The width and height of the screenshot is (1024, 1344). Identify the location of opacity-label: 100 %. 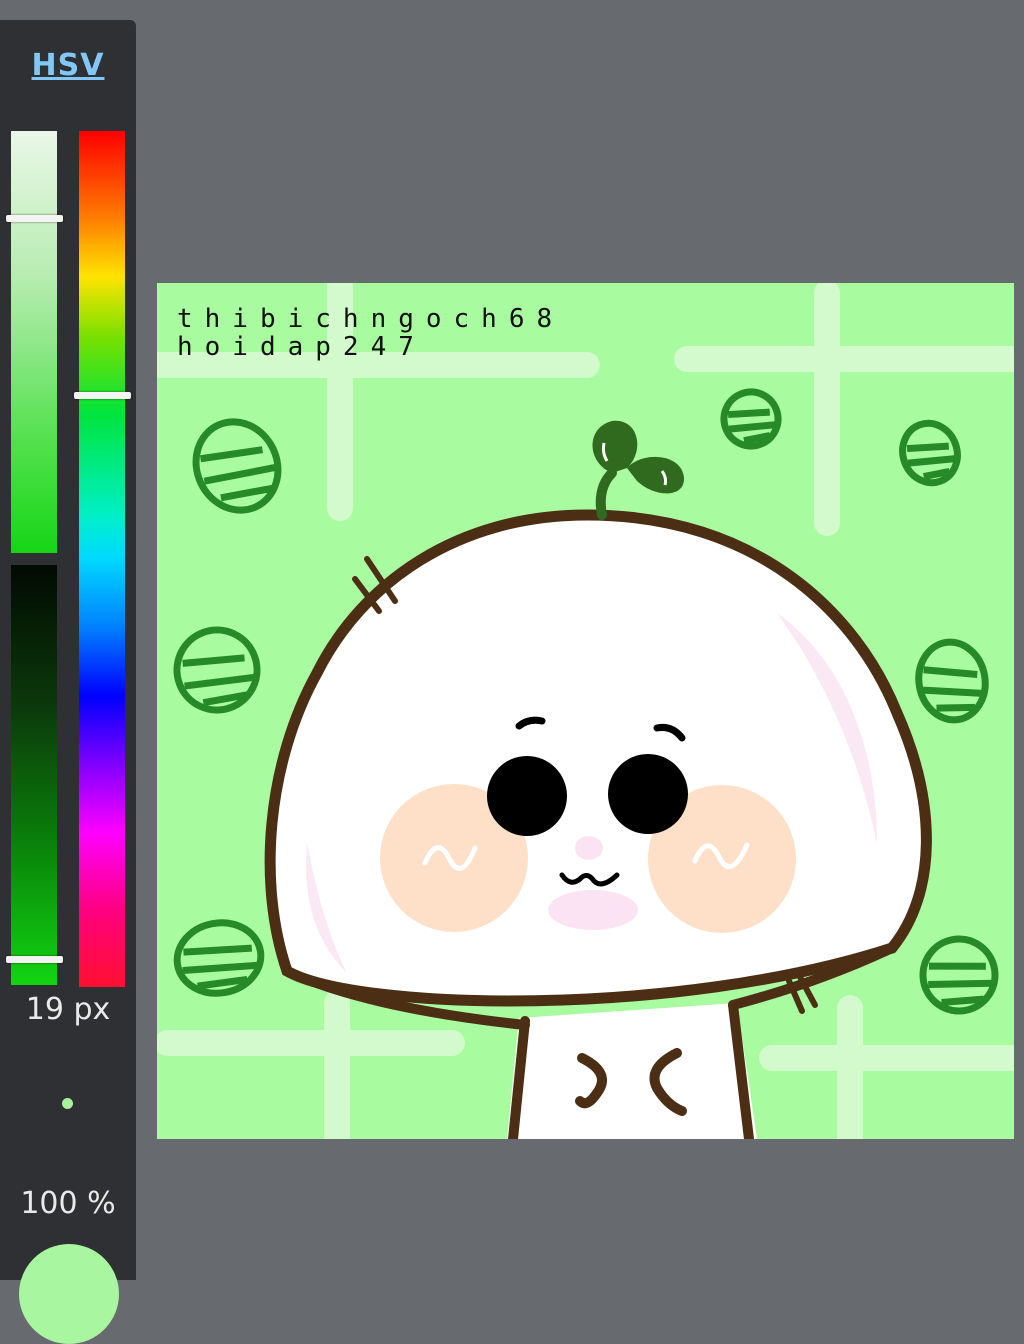
(68, 1203).